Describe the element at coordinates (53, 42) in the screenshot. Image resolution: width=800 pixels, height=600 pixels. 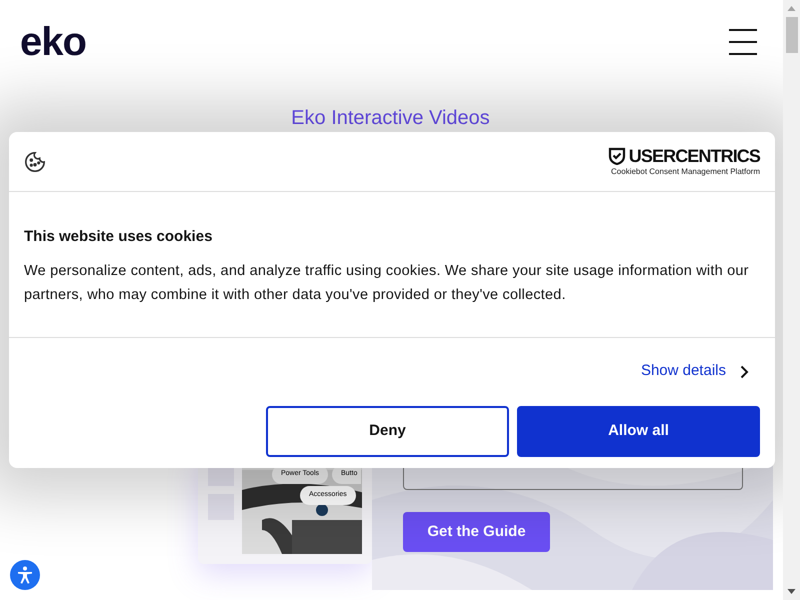
I see `logo: eko` at that location.